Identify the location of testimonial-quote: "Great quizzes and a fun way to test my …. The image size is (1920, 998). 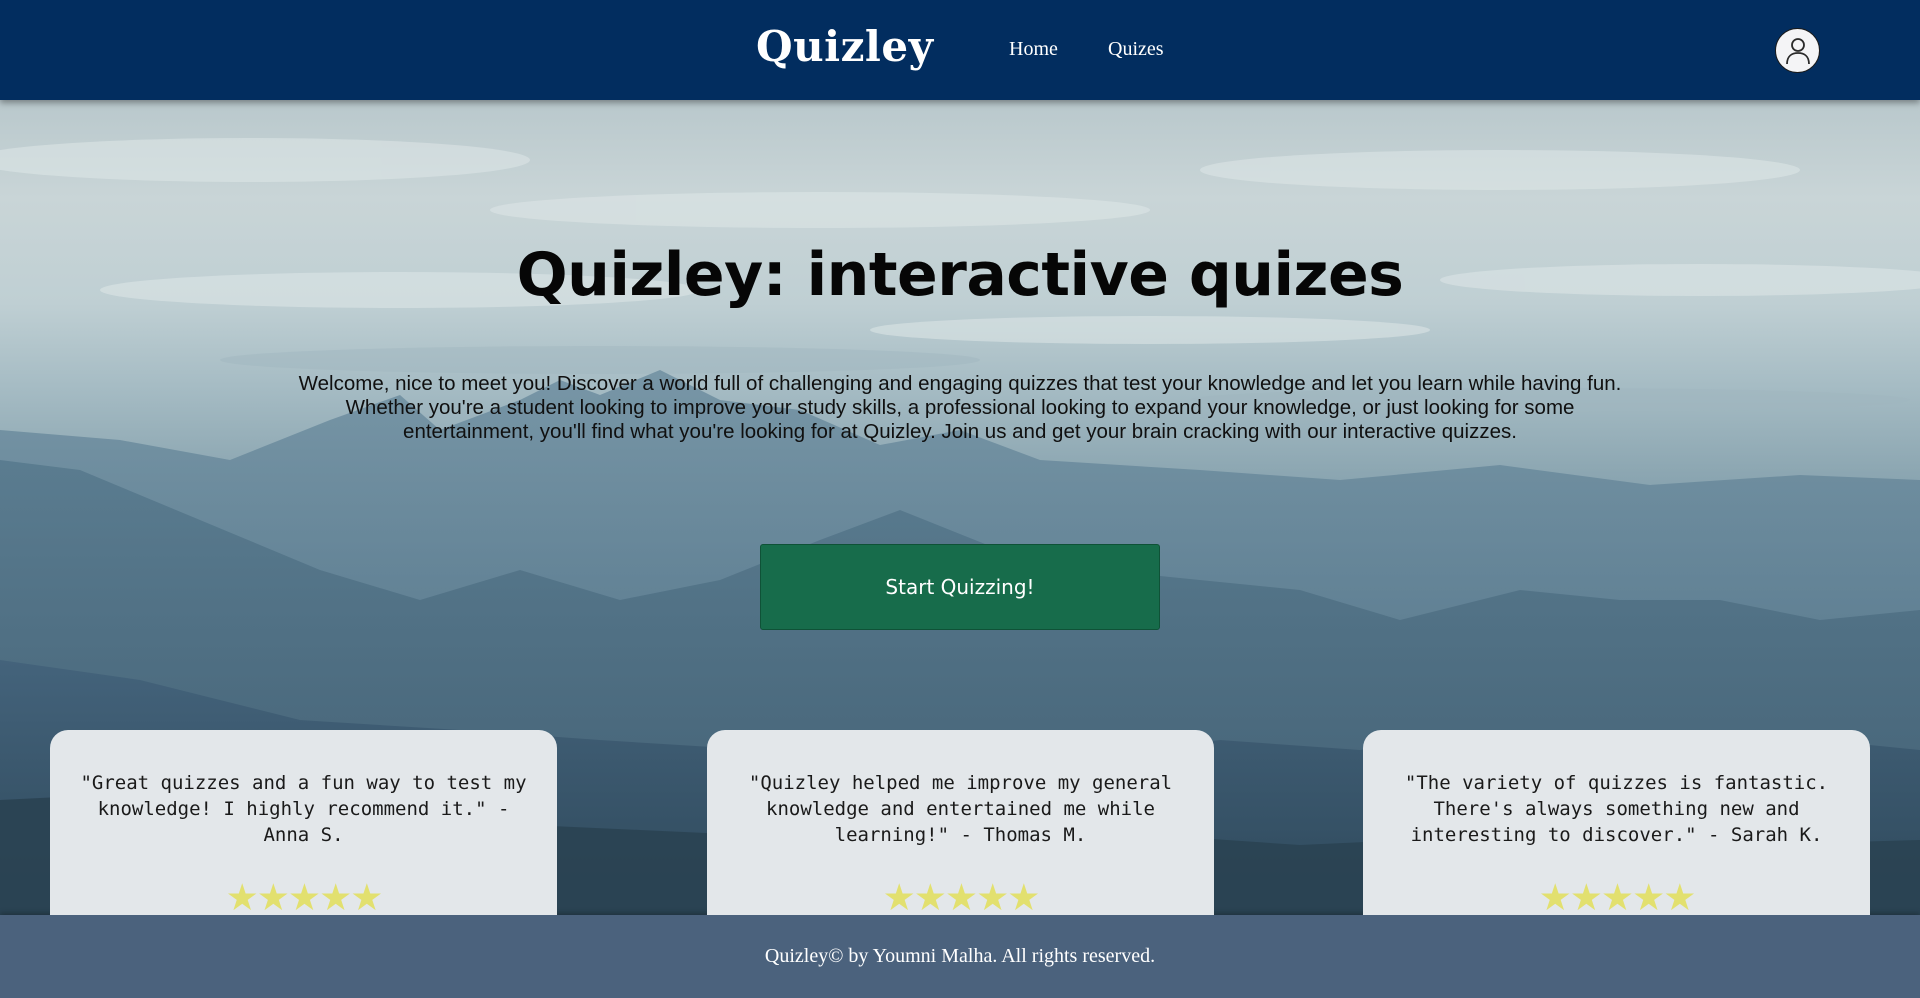
(303, 809).